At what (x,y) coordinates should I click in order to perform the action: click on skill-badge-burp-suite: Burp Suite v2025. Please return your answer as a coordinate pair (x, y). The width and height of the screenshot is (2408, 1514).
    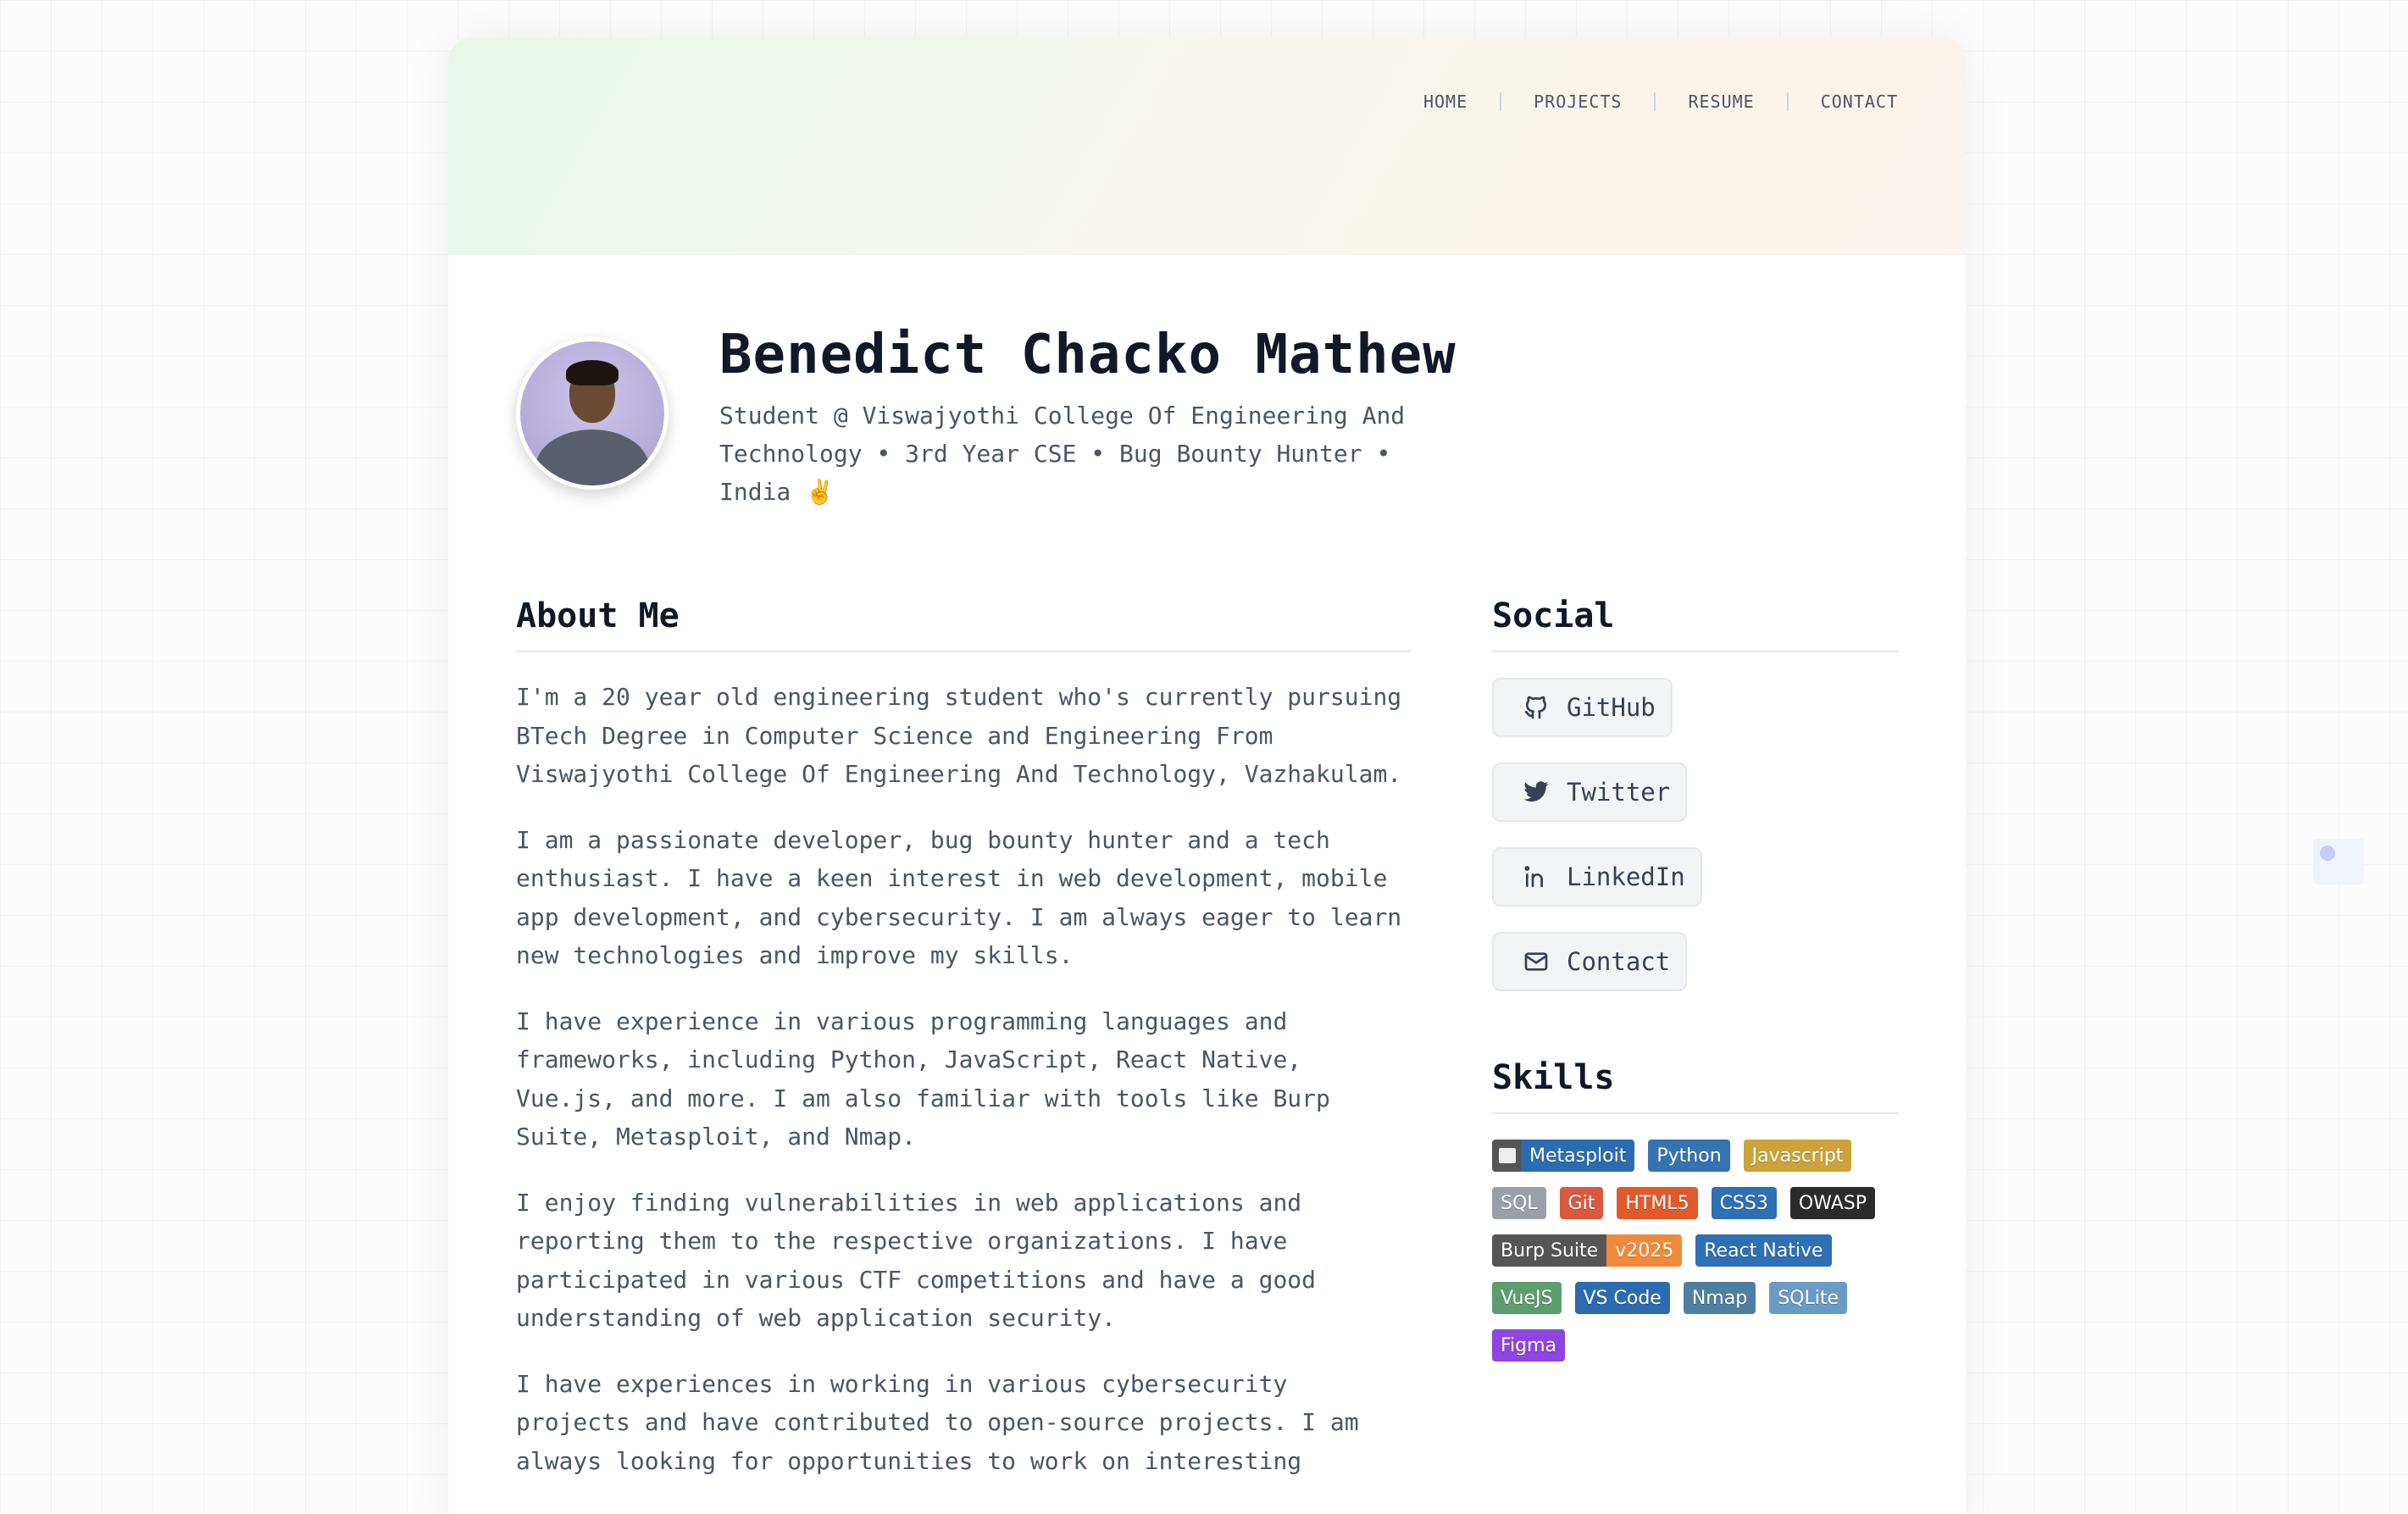
    Looking at the image, I should click on (1587, 1250).